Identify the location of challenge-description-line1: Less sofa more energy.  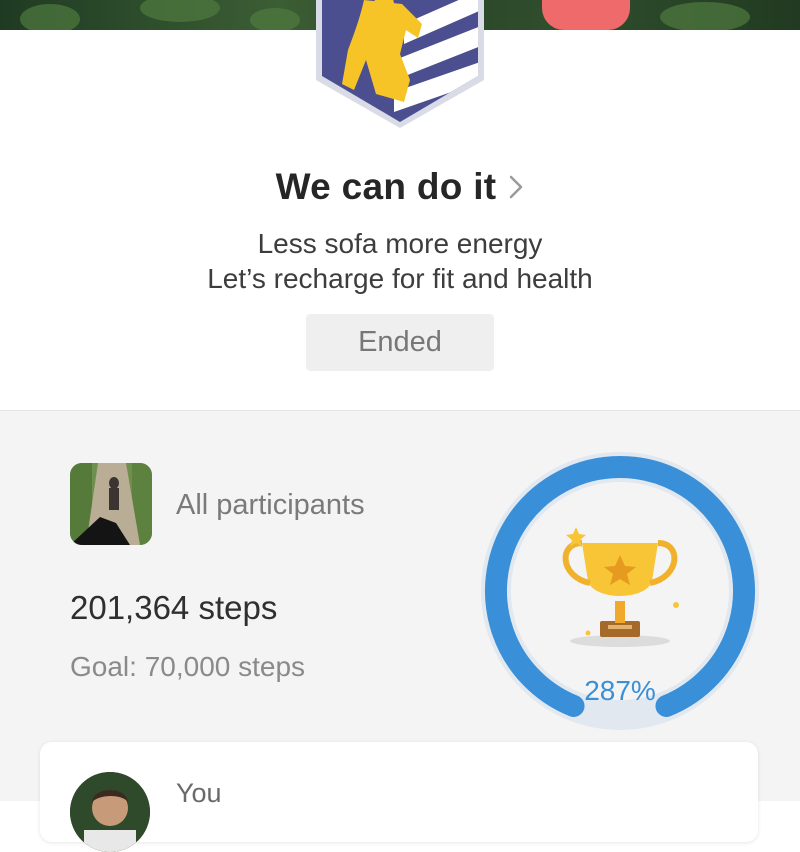
(400, 243).